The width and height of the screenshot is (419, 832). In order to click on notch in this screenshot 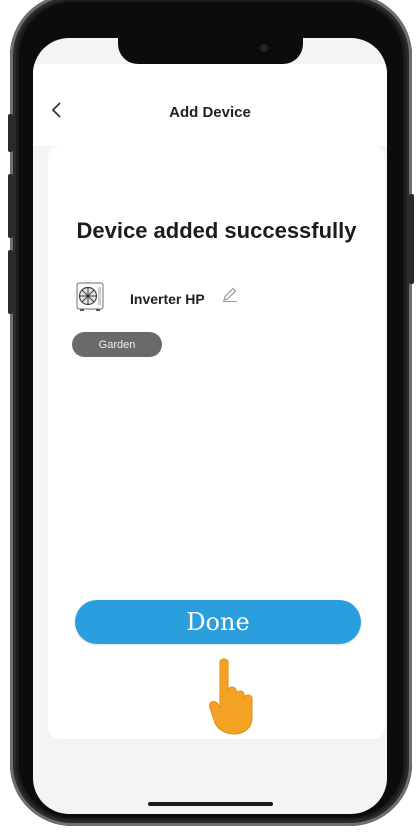, I will do `click(210, 51)`.